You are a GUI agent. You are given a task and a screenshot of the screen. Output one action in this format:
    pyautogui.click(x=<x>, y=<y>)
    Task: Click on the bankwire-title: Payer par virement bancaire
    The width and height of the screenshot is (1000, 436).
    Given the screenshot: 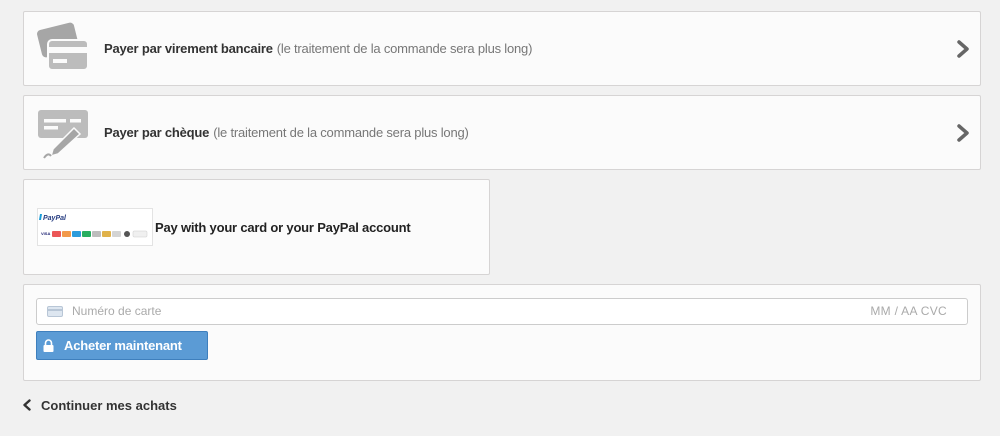 What is the action you would take?
    pyautogui.click(x=188, y=48)
    